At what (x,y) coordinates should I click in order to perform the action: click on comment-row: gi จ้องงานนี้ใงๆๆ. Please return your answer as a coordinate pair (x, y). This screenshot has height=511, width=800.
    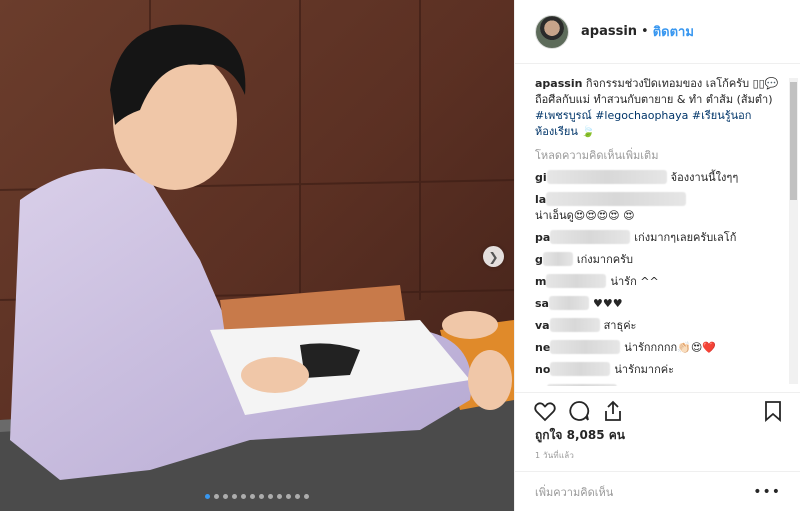
    Looking at the image, I should click on (657, 178).